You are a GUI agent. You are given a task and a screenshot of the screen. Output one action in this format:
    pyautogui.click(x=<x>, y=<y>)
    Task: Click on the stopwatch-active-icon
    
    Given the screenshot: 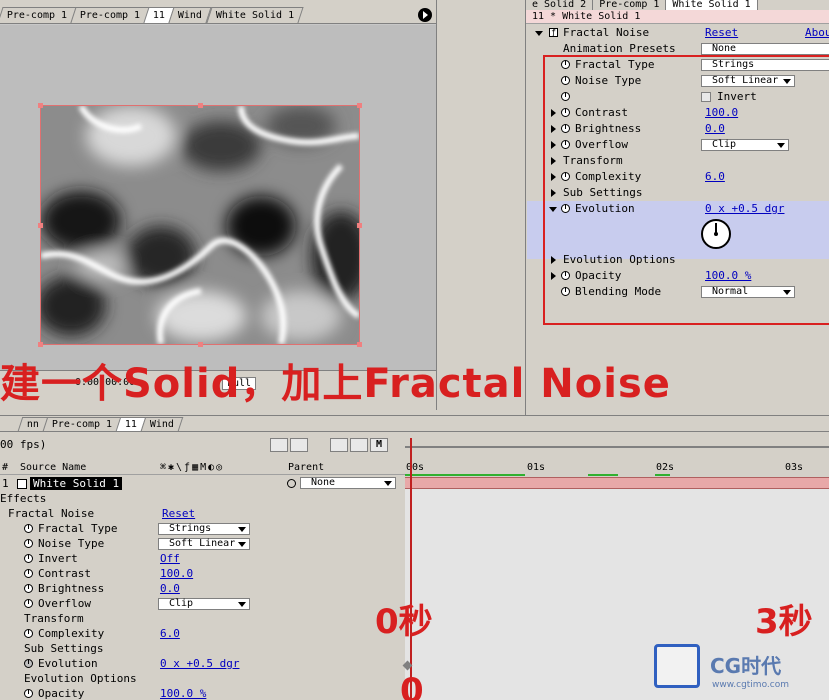 What is the action you would take?
    pyautogui.click(x=28, y=663)
    